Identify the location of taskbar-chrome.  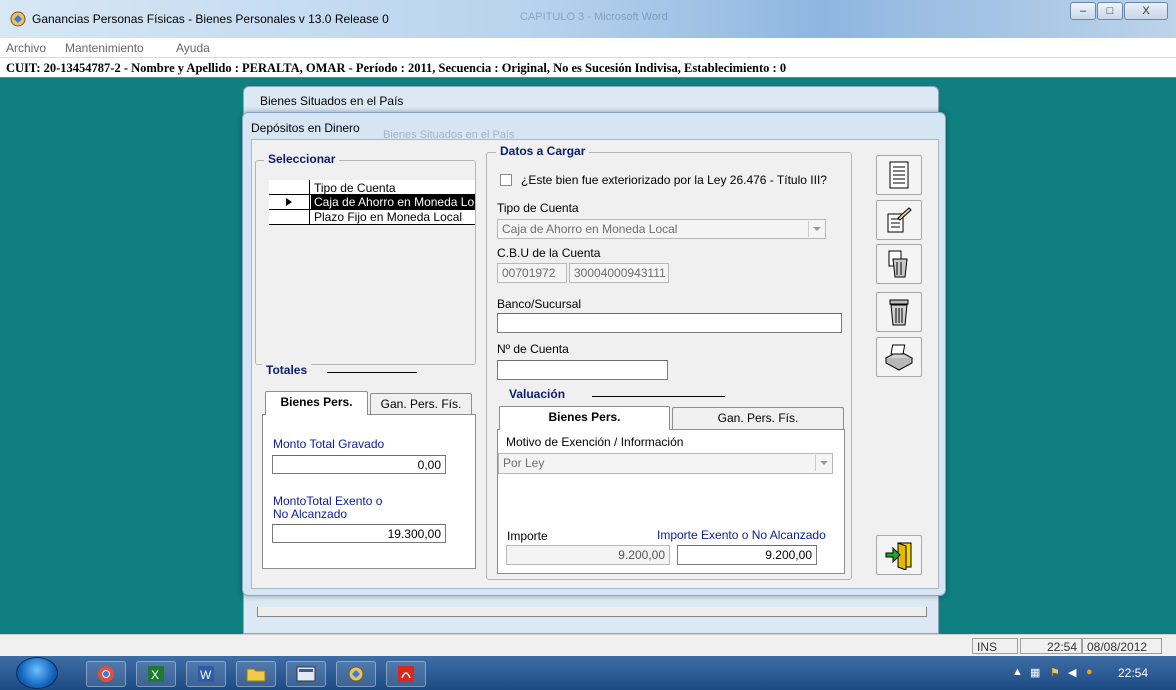
(106, 674).